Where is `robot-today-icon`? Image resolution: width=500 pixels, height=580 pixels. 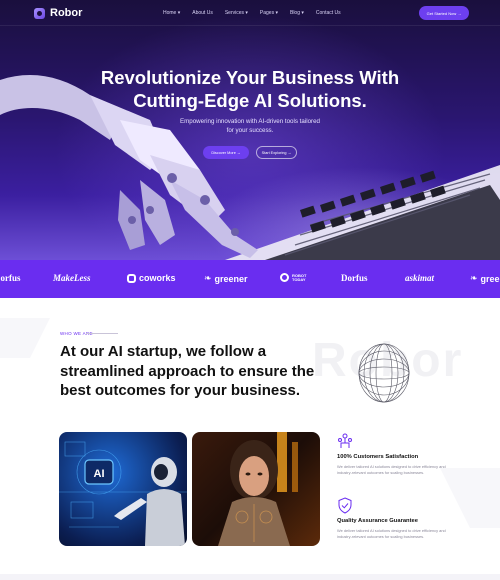 robot-today-icon is located at coordinates (284, 277).